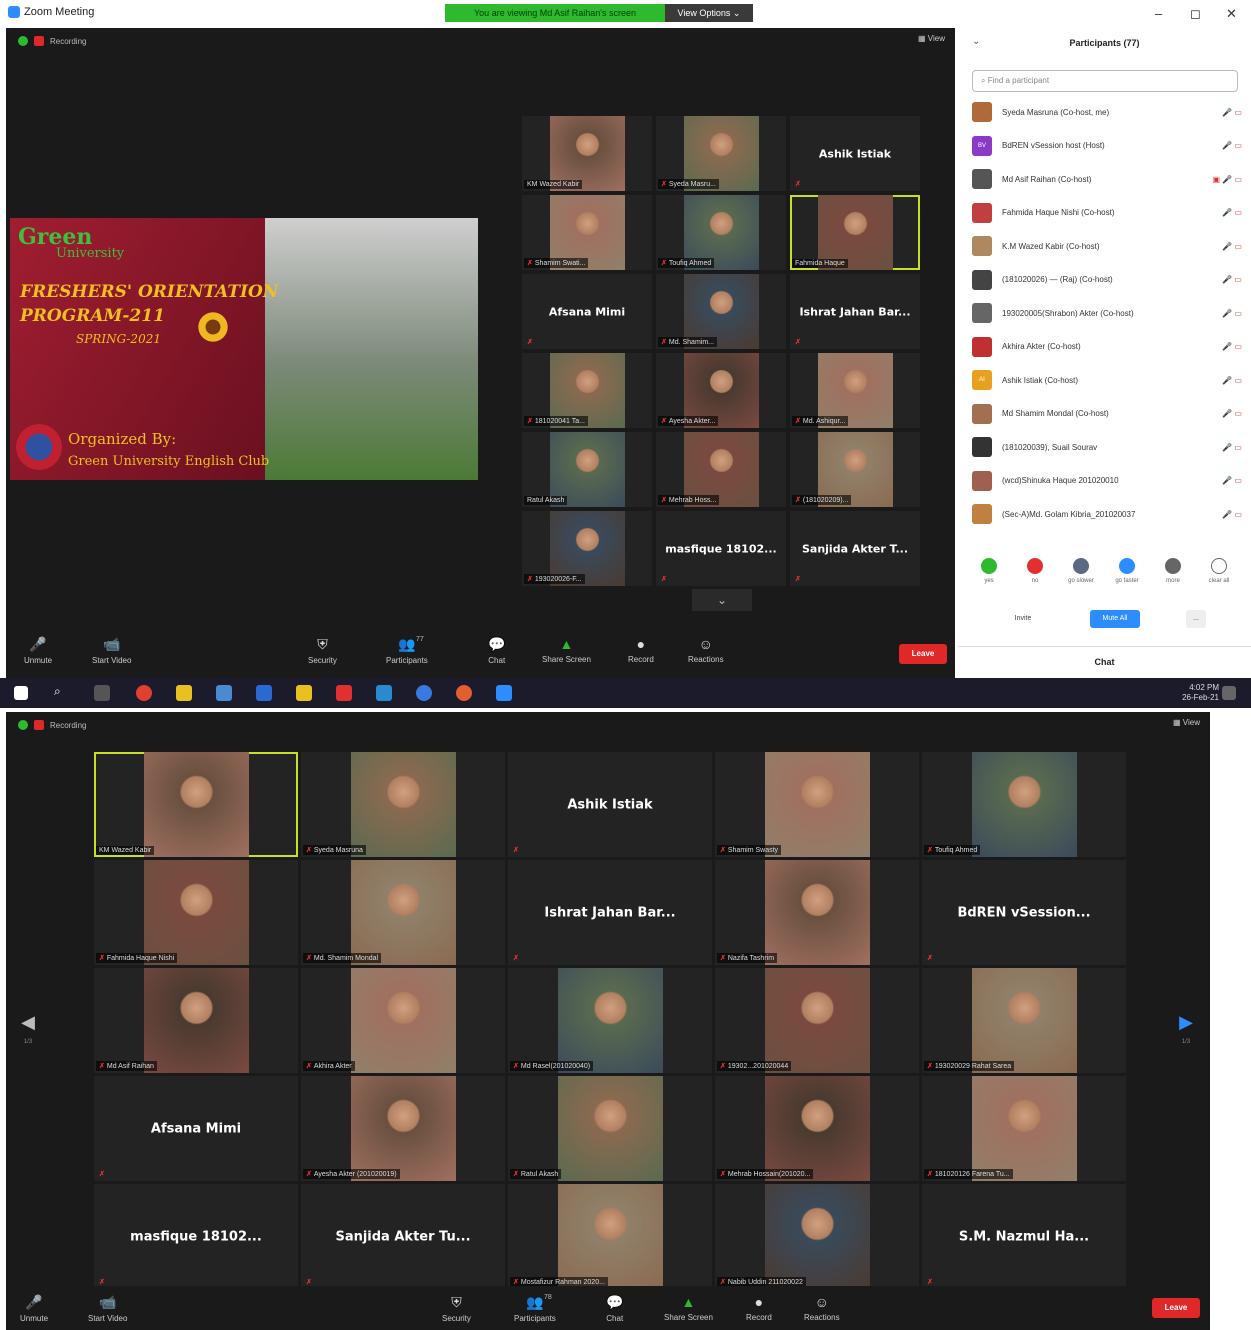  I want to click on participants-button: 👥 78 Participants, so click(535, 1308).